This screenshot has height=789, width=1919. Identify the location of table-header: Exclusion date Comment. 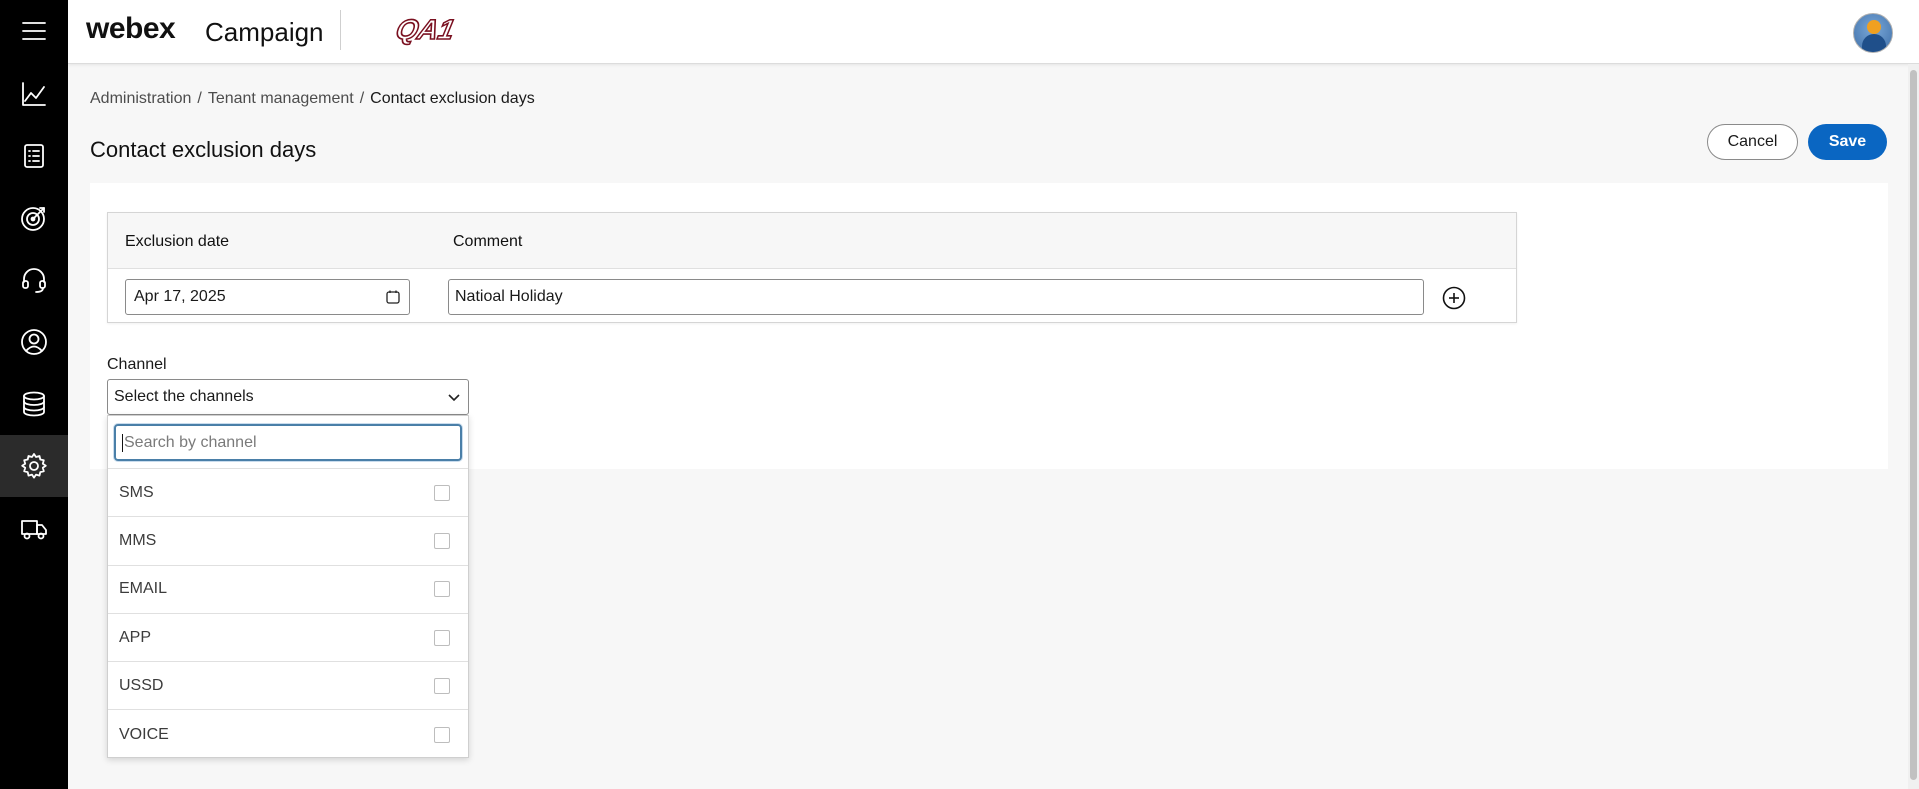
(812, 241).